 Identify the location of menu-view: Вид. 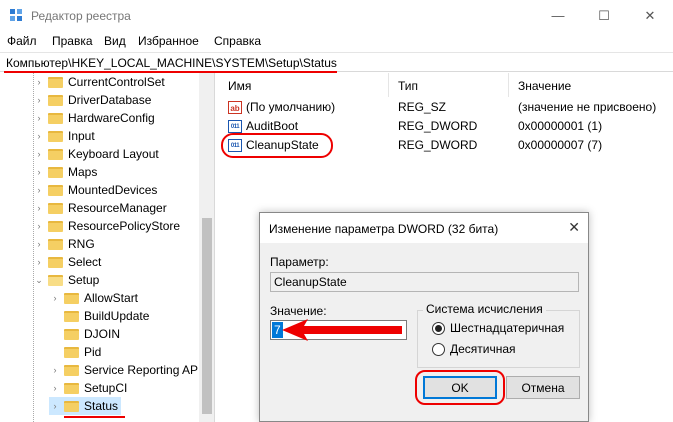
(115, 41).